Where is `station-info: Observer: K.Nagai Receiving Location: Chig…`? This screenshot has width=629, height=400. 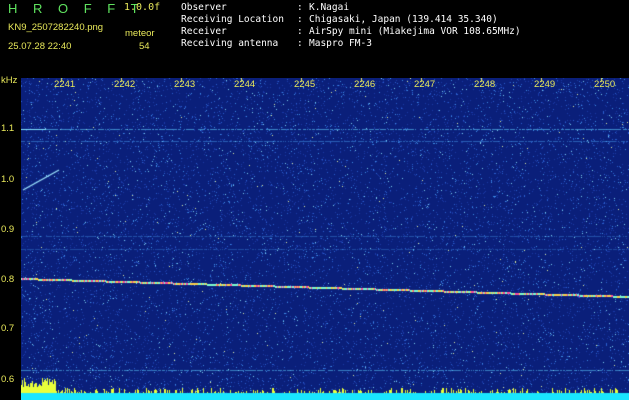 station-info: Observer: K.Nagai Receiving Location: Chig… is located at coordinates (351, 26).